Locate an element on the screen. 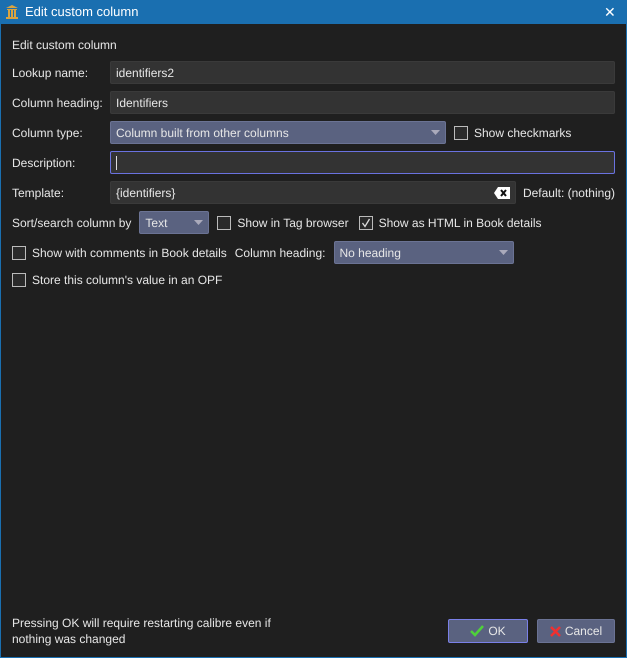 Image resolution: width=627 pixels, height=658 pixels. field-label: Template: is located at coordinates (39, 193).